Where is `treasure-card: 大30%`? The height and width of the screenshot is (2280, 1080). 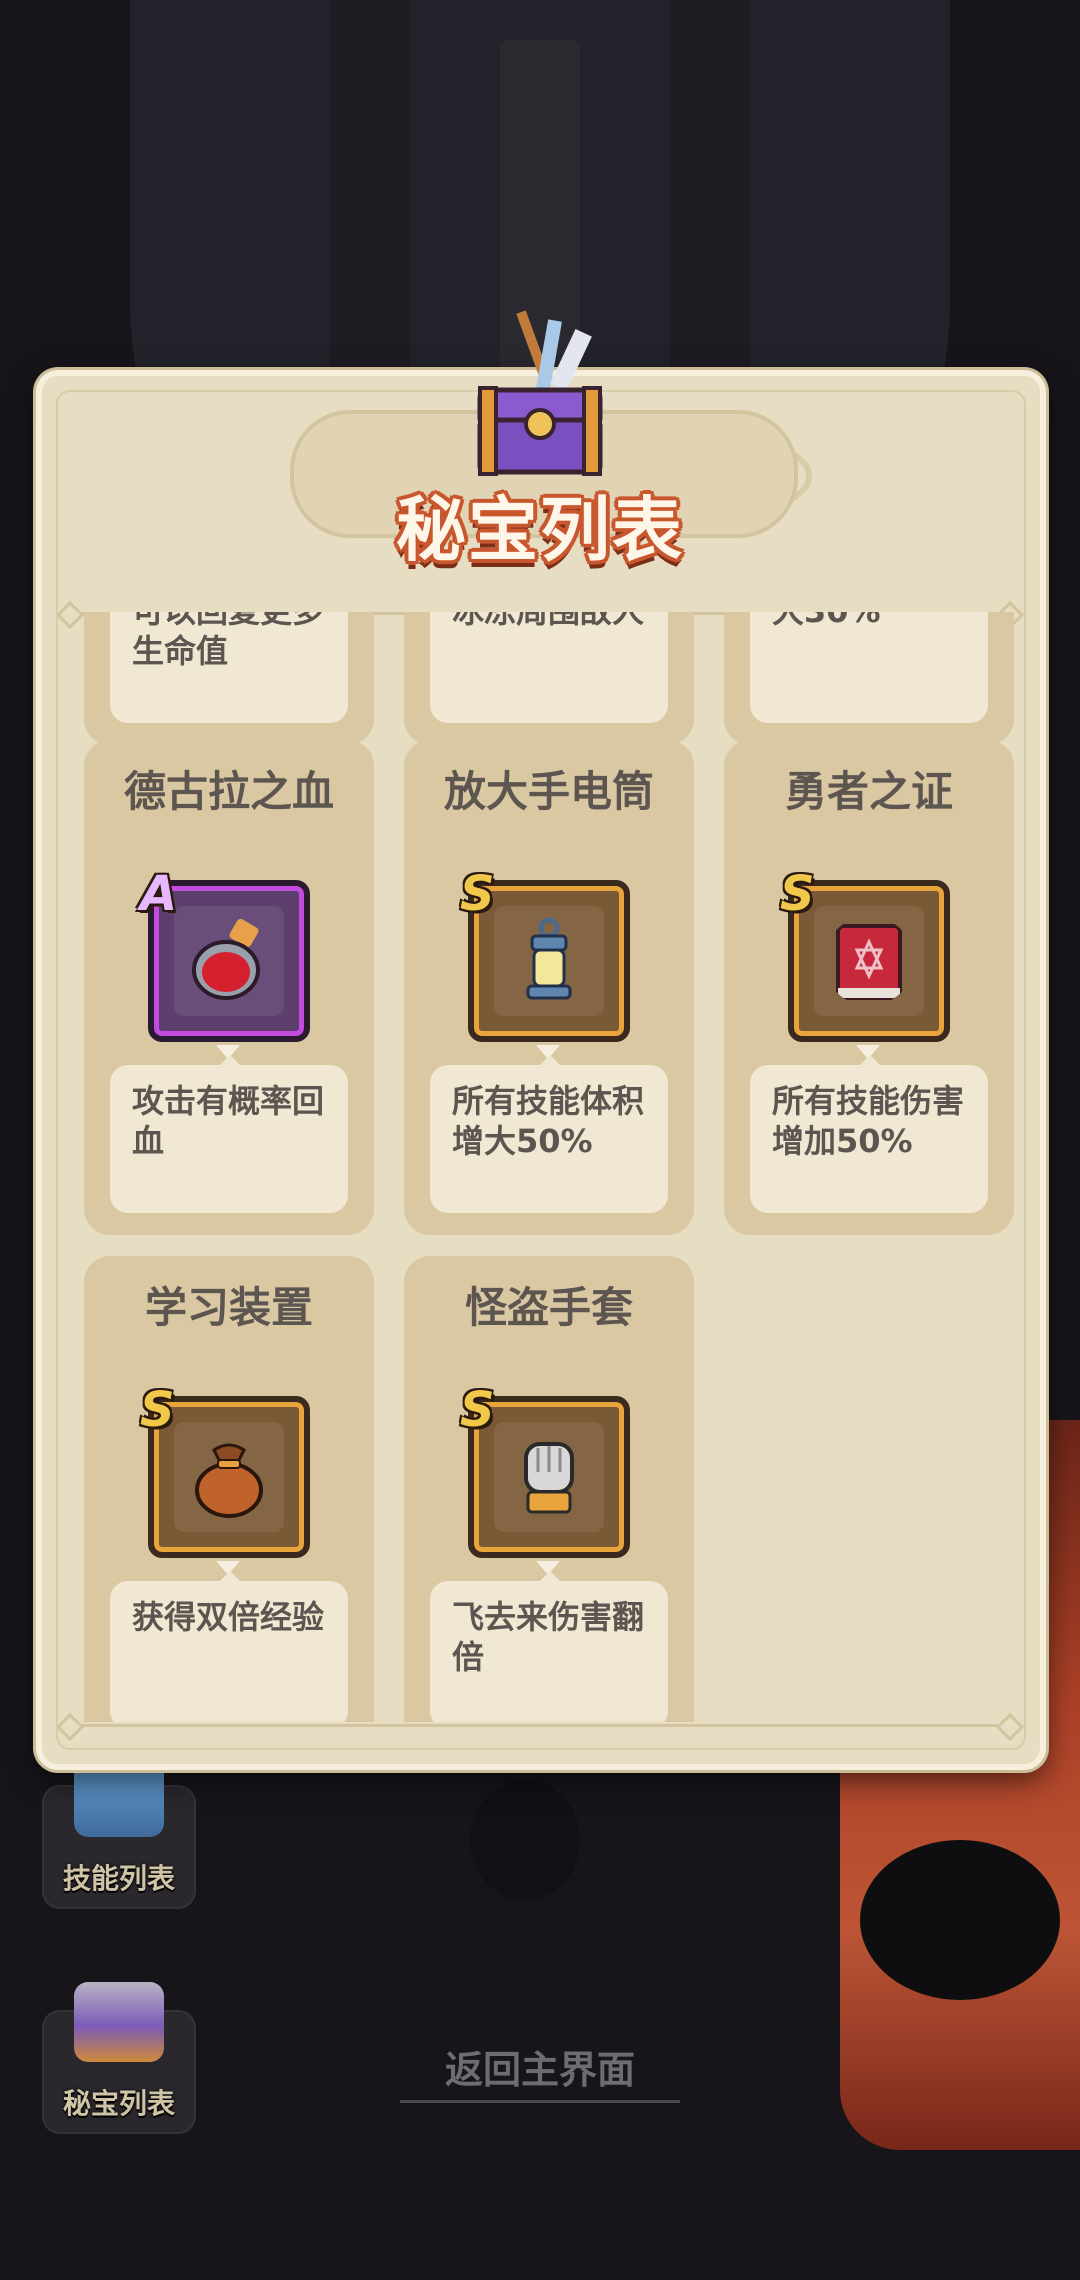
treasure-card: 大30% is located at coordinates (869, 678).